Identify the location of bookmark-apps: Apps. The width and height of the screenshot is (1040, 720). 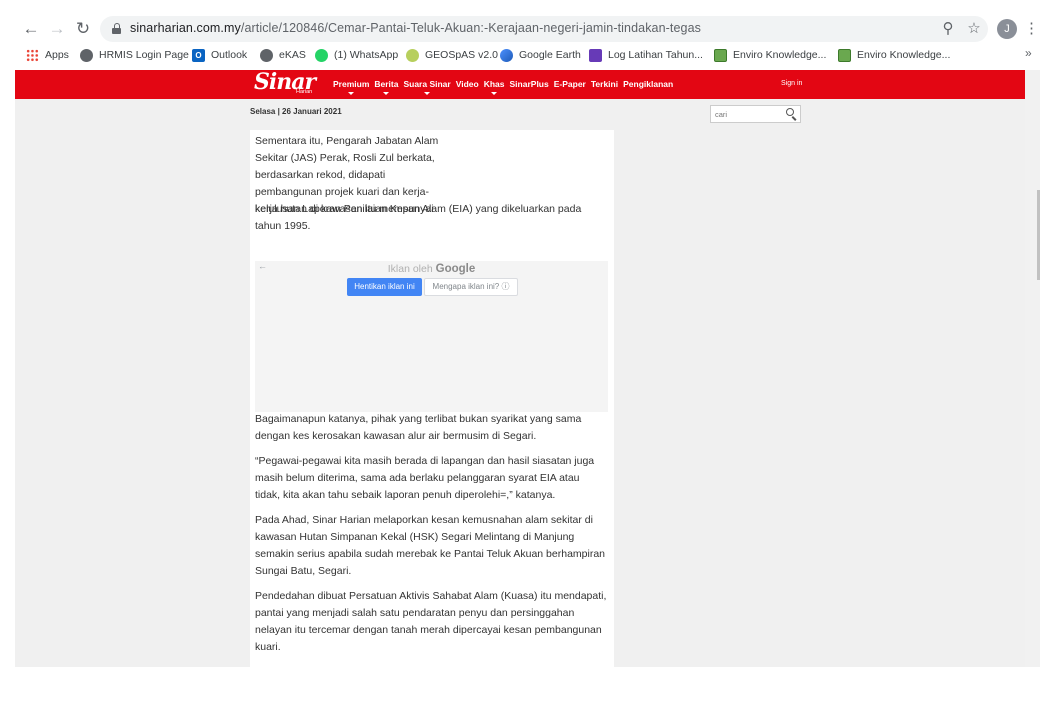
(47, 55).